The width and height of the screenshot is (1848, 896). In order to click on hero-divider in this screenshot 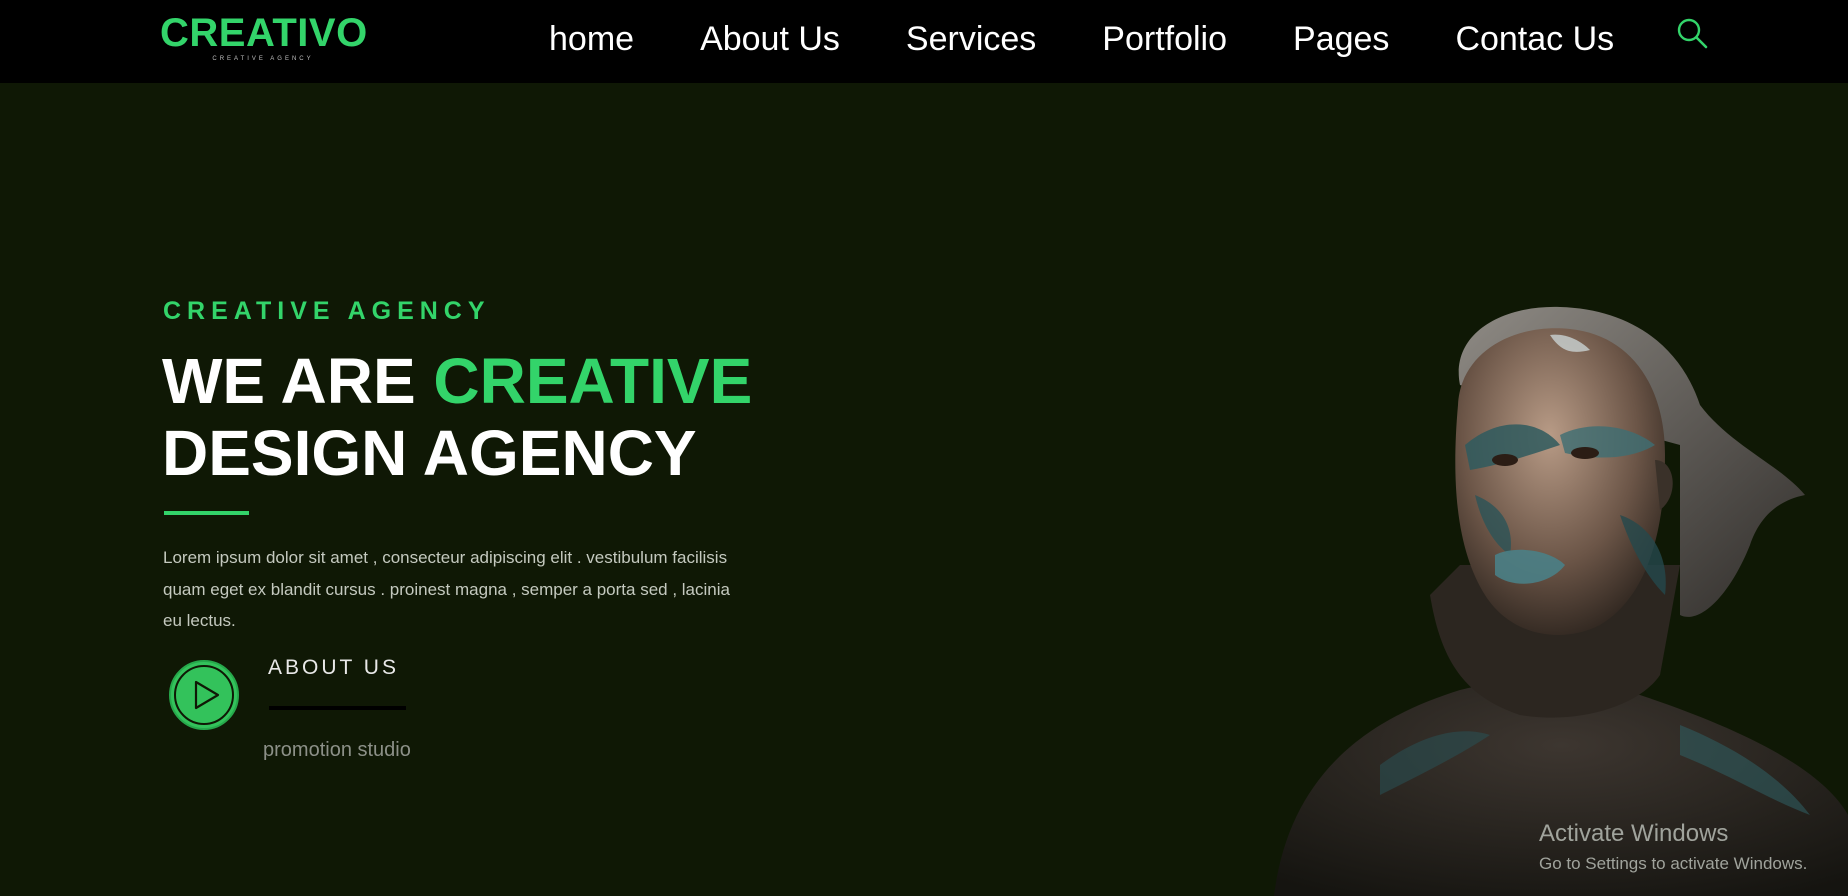, I will do `click(206, 513)`.